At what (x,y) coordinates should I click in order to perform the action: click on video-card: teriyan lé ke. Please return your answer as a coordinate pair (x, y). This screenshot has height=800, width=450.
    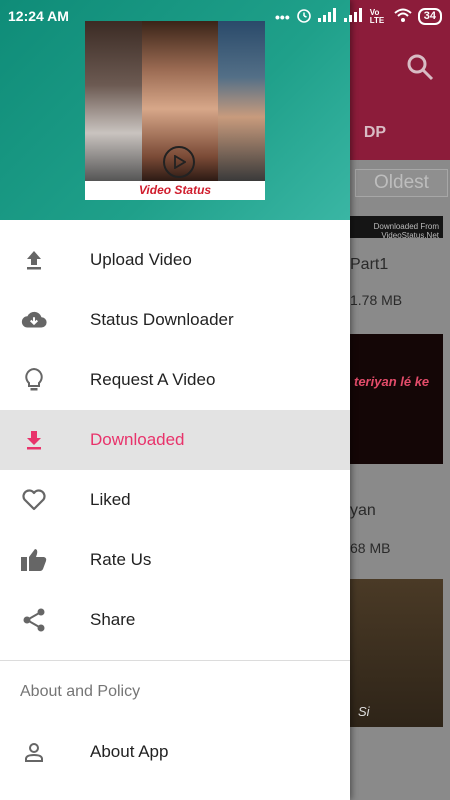
    Looking at the image, I should click on (396, 399).